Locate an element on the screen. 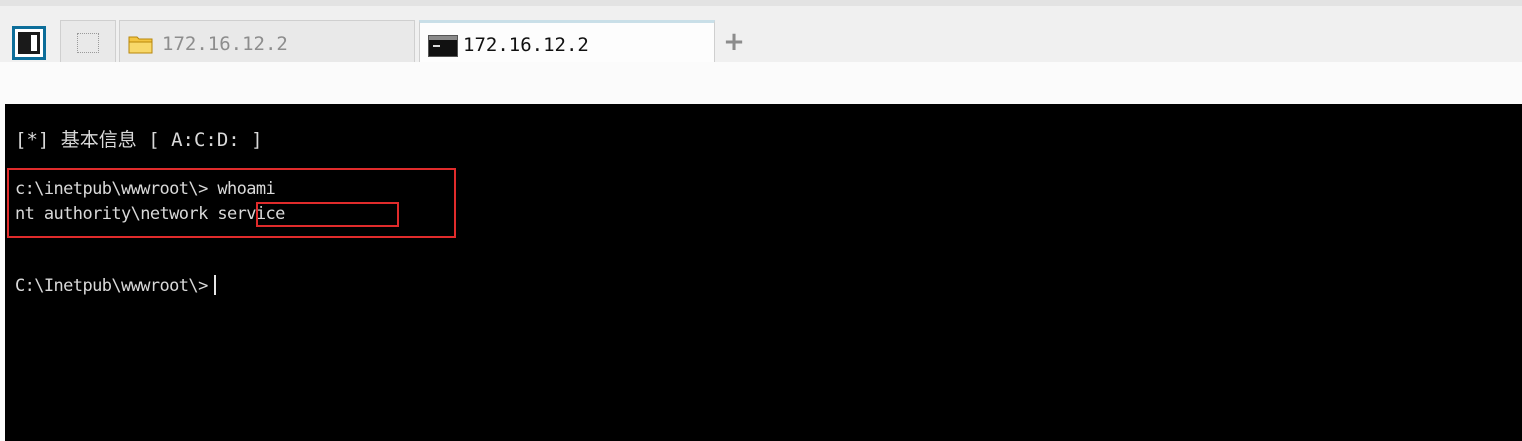  tab-terminal: 172.16.12.2 is located at coordinates (567, 43).